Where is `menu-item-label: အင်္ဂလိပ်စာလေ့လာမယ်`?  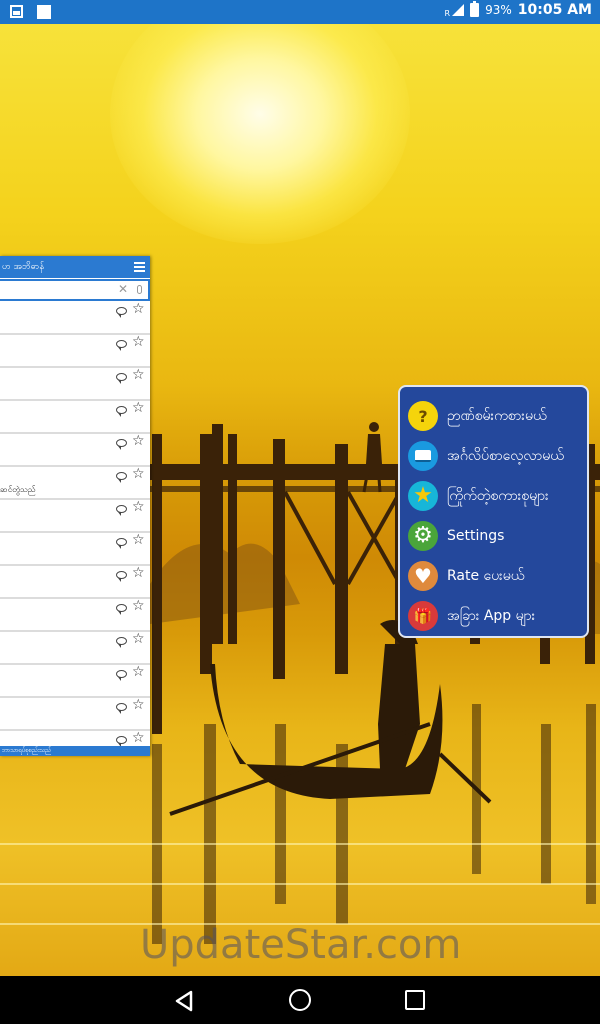
menu-item-label: အင်္ဂလိပ်စာလေ့လာမယ် is located at coordinates (505, 455).